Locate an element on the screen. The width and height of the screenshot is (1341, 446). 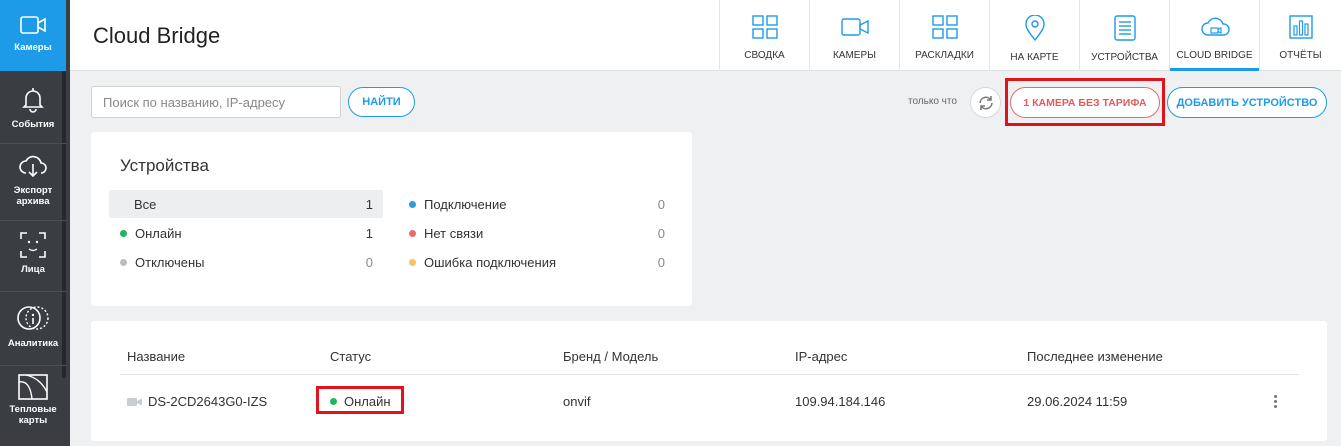
filter-label: Ошибка подключения is located at coordinates (490, 262).